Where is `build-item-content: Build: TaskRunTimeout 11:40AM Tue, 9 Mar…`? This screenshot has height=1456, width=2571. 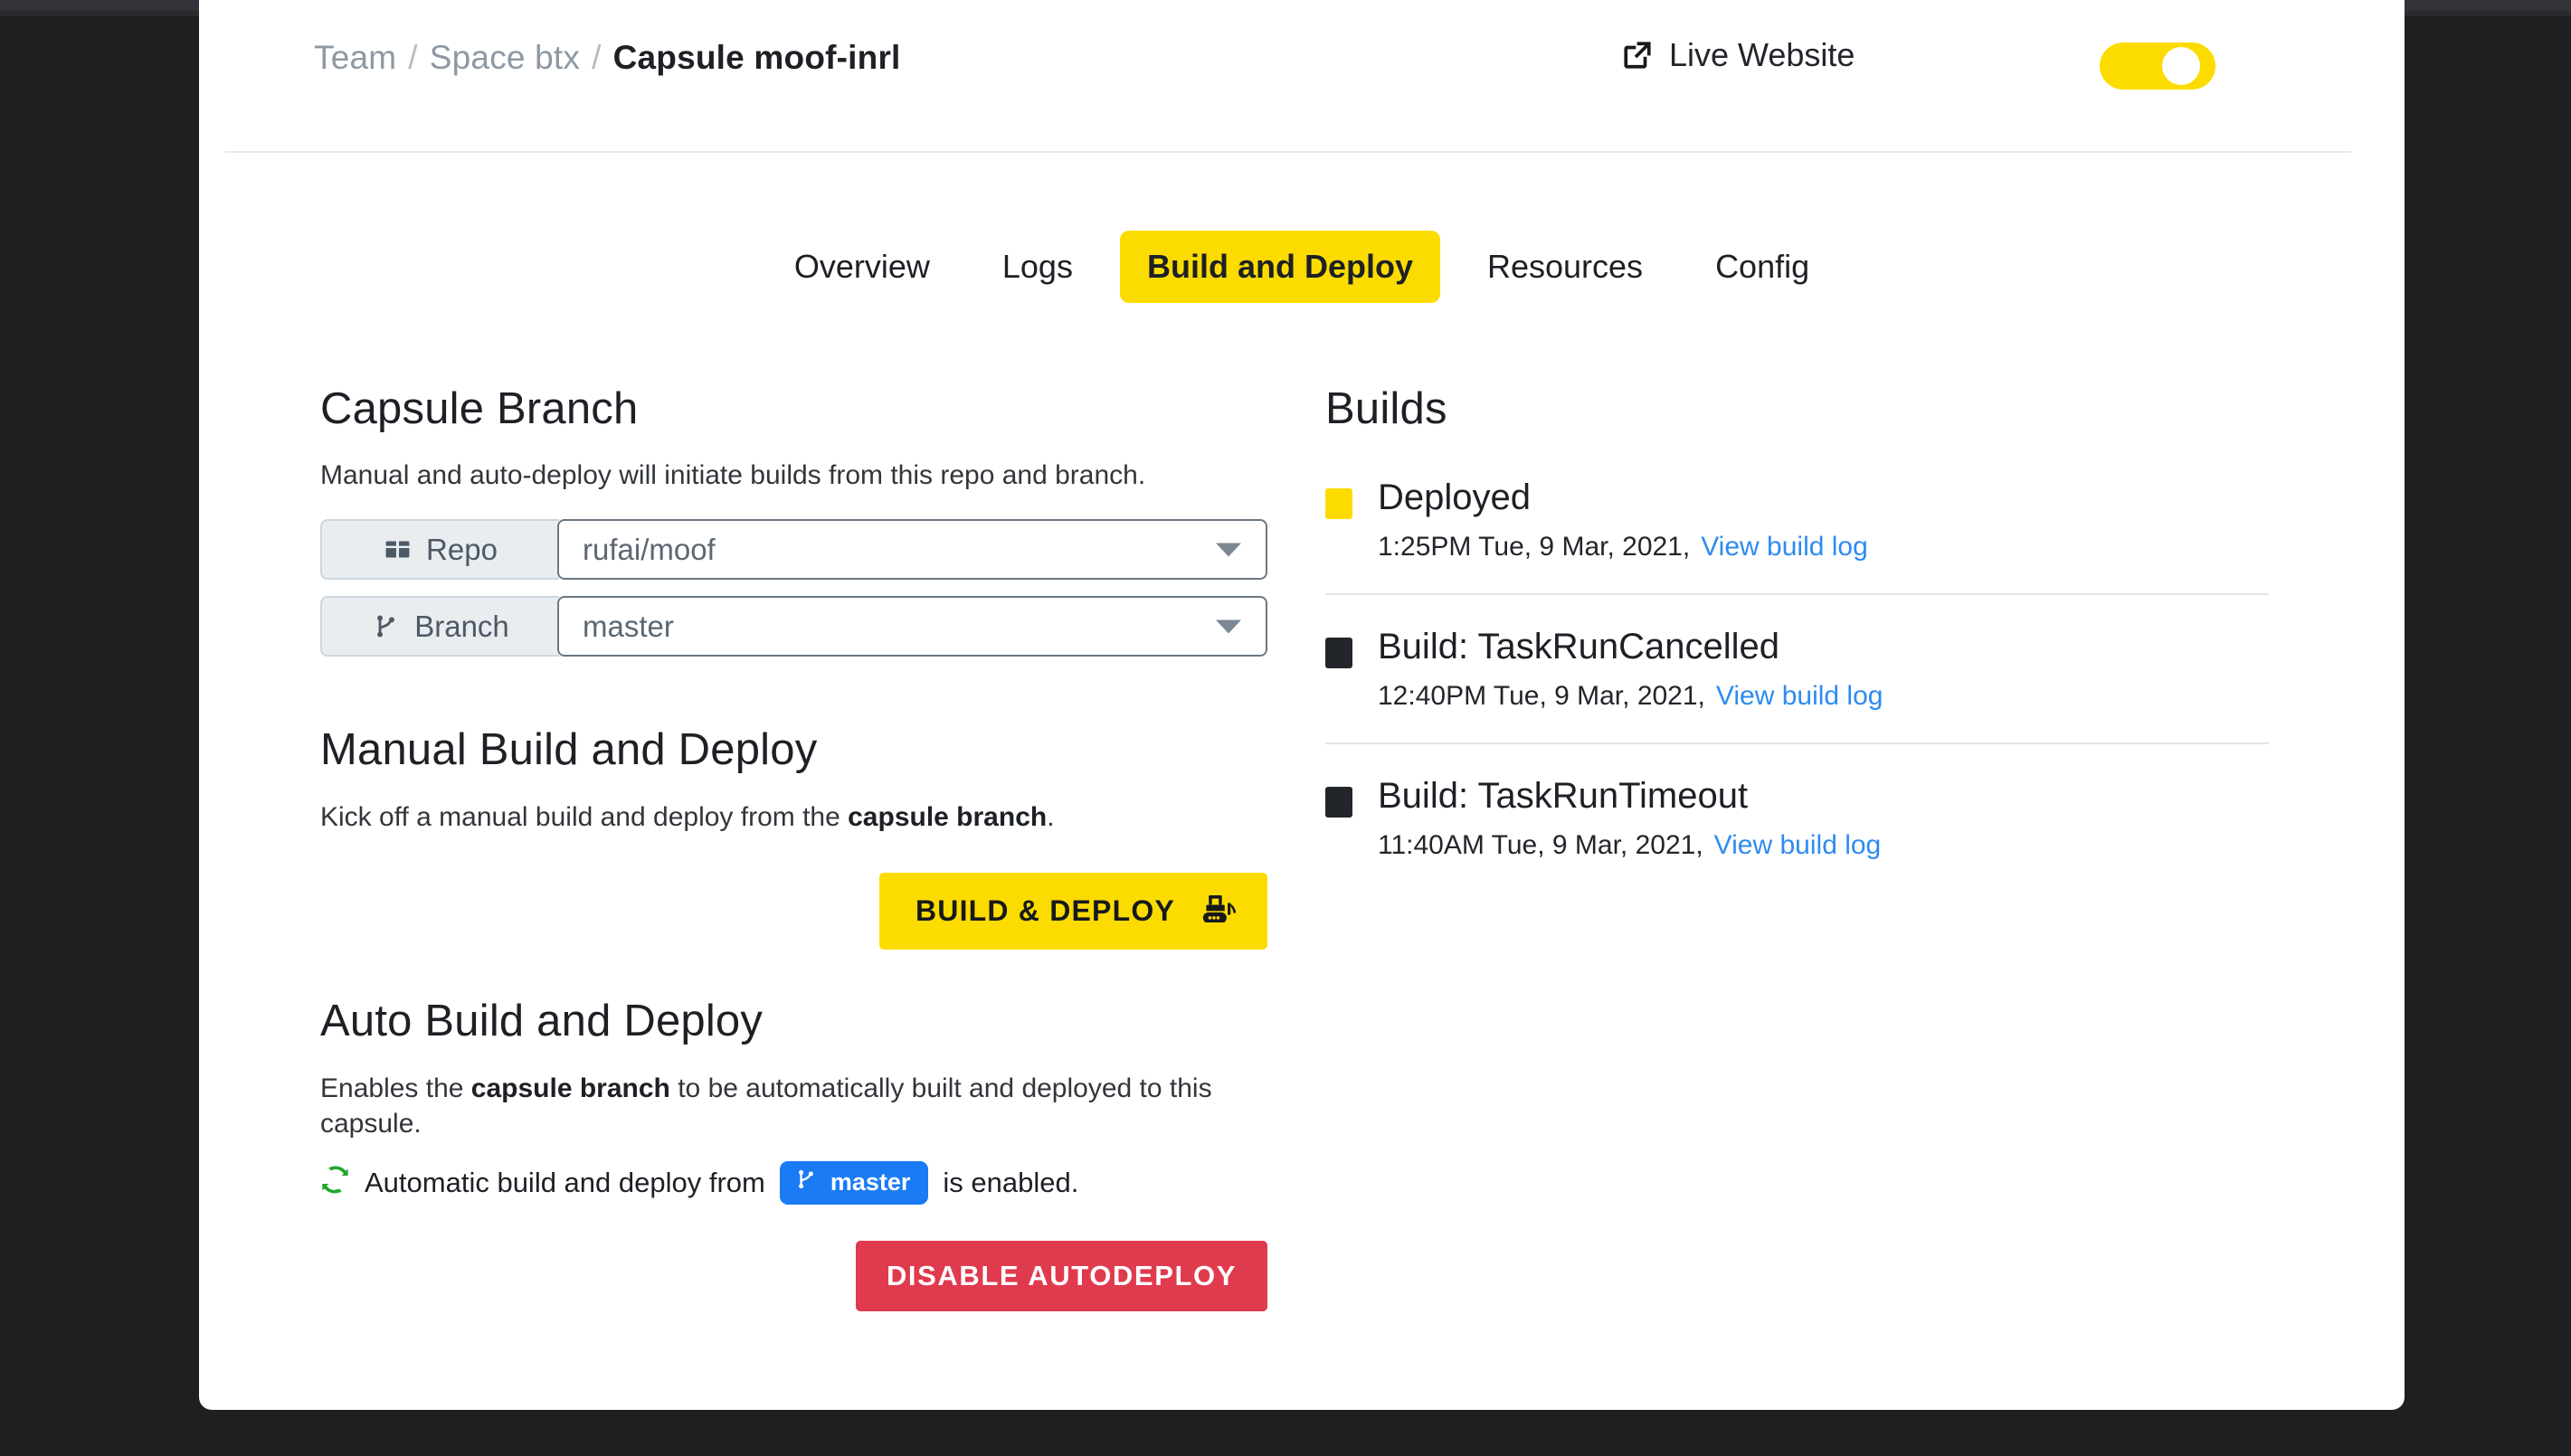 build-item-content: Build: TaskRunTimeout 11:40AM Tue, 9 Mar… is located at coordinates (1629, 819).